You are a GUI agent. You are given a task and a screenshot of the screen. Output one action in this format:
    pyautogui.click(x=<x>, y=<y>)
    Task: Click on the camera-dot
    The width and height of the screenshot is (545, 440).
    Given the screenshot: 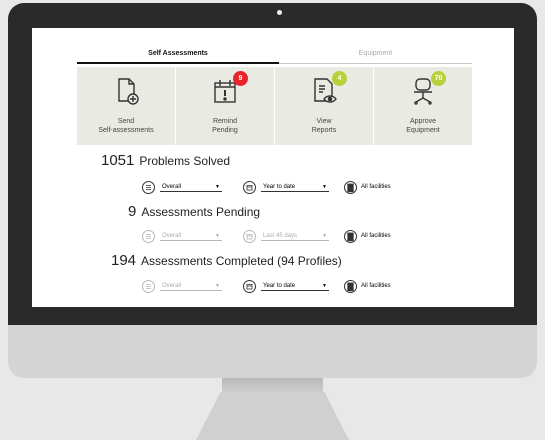 What is the action you would take?
    pyautogui.click(x=279, y=12)
    